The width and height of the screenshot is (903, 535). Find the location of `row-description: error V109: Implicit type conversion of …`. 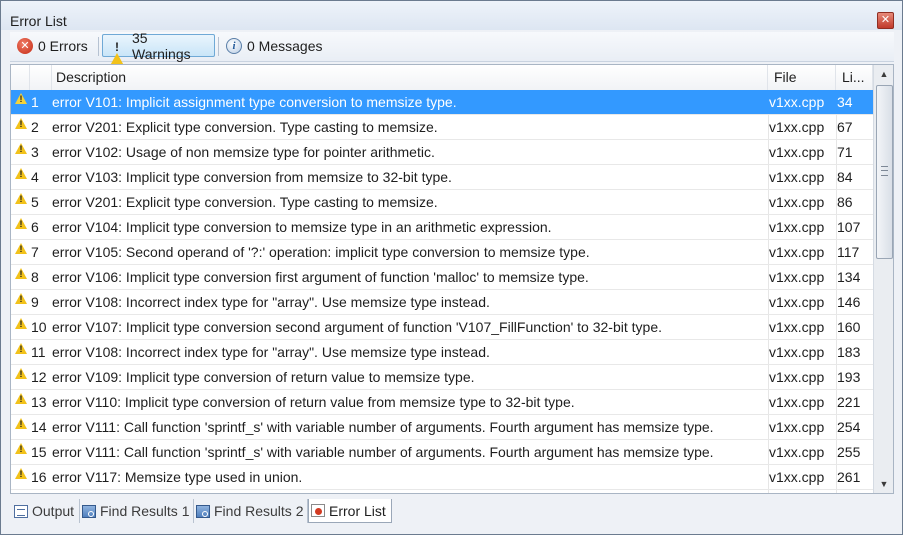

row-description: error V109: Implicit type conversion of … is located at coordinates (263, 377).